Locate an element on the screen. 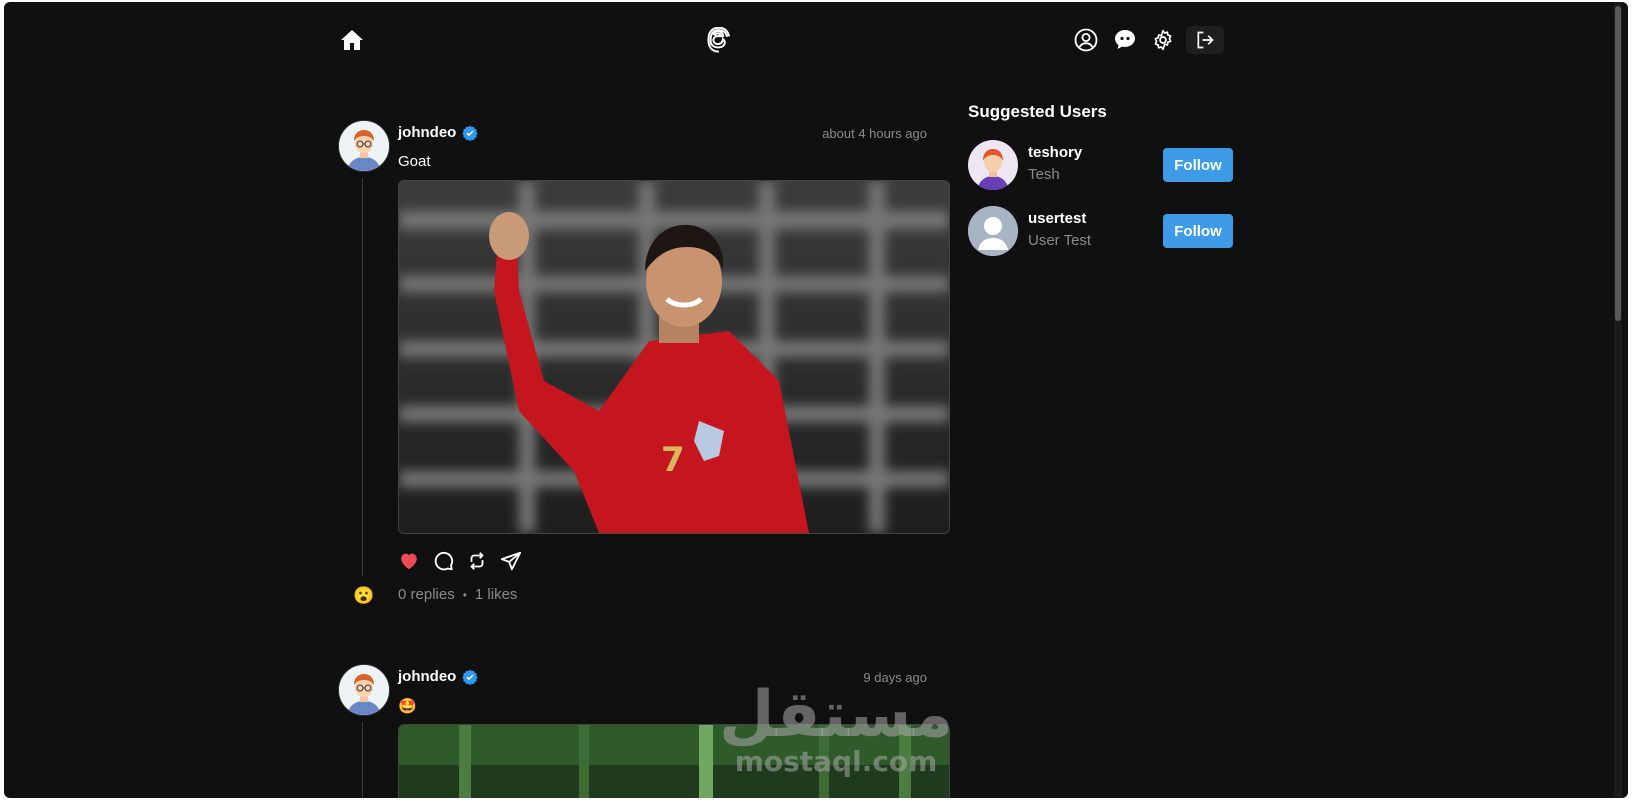  threads-logo-icon is located at coordinates (719, 40).